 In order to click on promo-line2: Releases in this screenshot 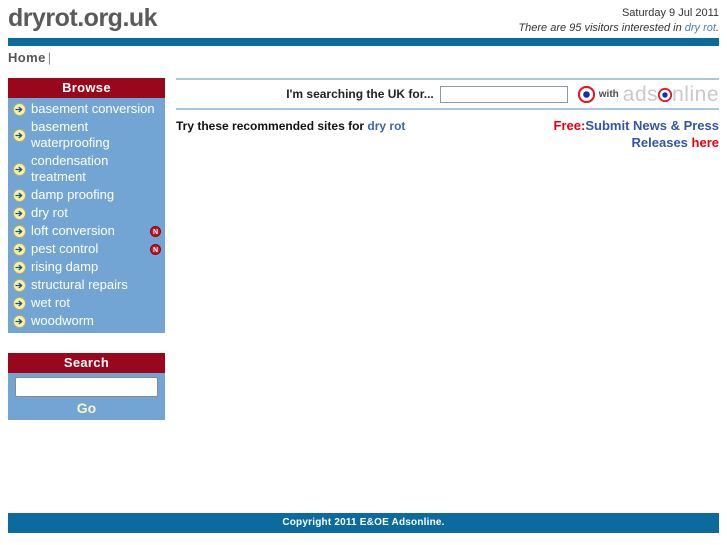, I will do `click(661, 142)`.